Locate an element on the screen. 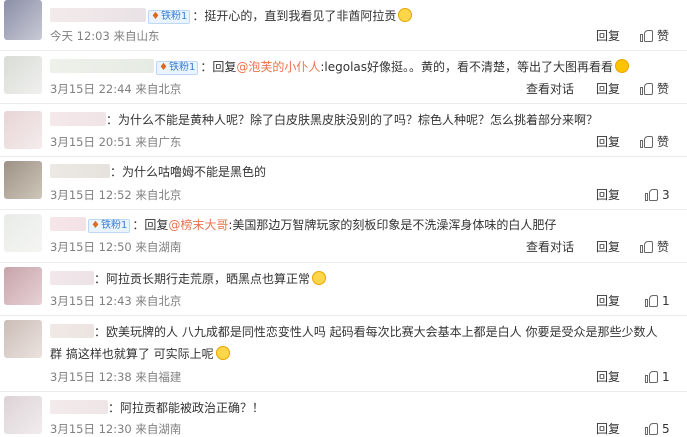  like-button: 5 is located at coordinates (657, 429).